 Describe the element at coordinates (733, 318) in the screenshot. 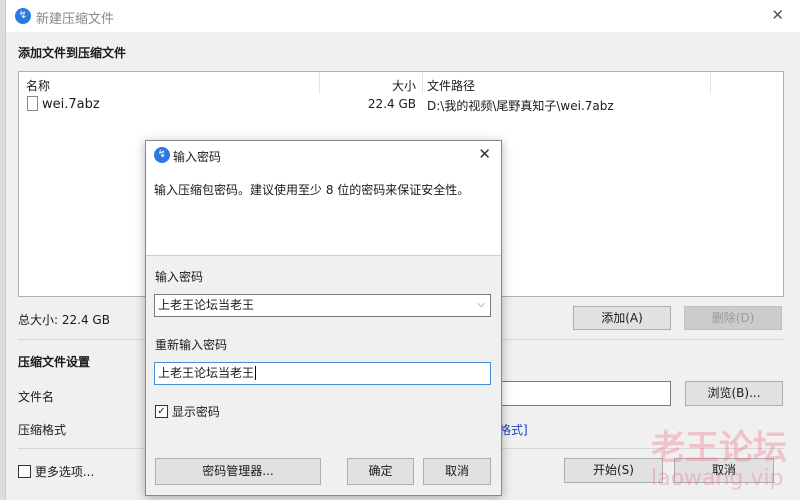

I see `delete-button: 删除(D)` at that location.